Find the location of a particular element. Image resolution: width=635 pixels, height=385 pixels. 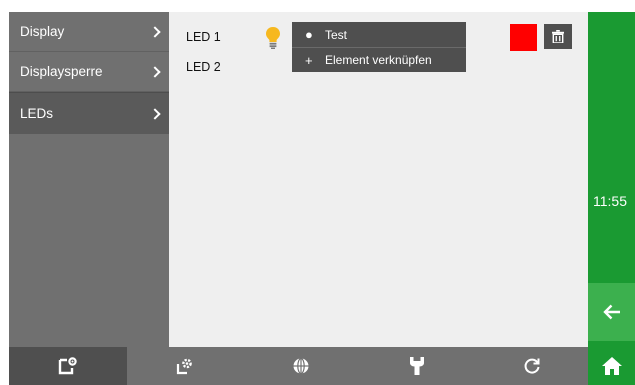

sidebar-item-leds: LEDs is located at coordinates (89, 113).